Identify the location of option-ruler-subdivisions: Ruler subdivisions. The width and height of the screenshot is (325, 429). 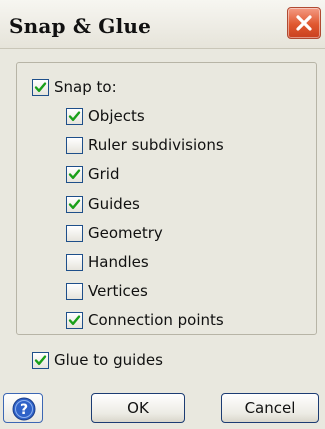
(145, 145).